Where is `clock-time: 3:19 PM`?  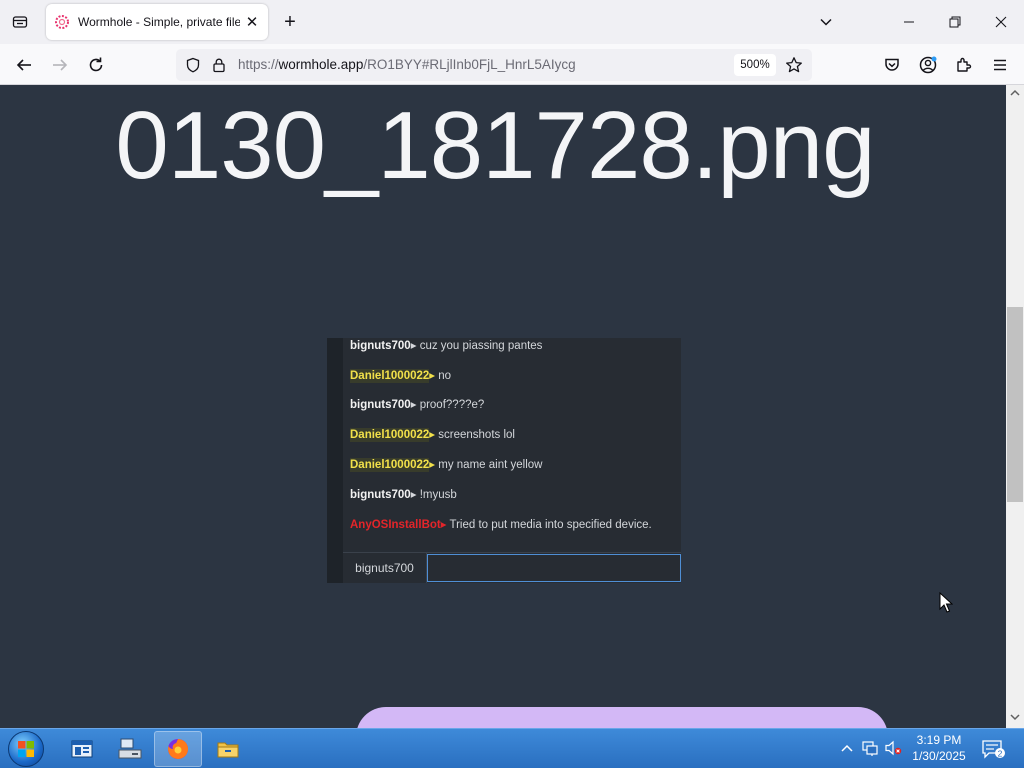
clock-time: 3:19 PM is located at coordinates (939, 740).